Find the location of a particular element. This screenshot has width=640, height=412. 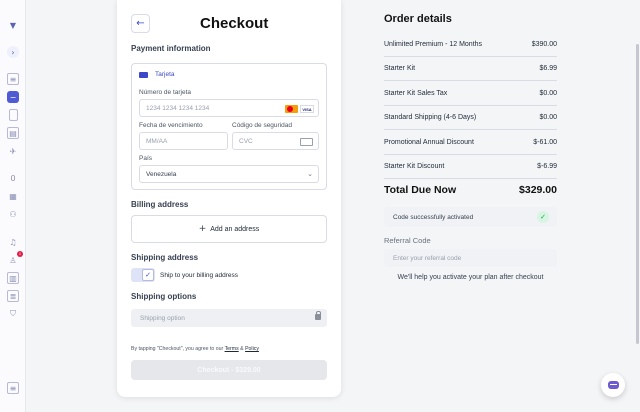

line-item-price: $-6.99 is located at coordinates (547, 166).